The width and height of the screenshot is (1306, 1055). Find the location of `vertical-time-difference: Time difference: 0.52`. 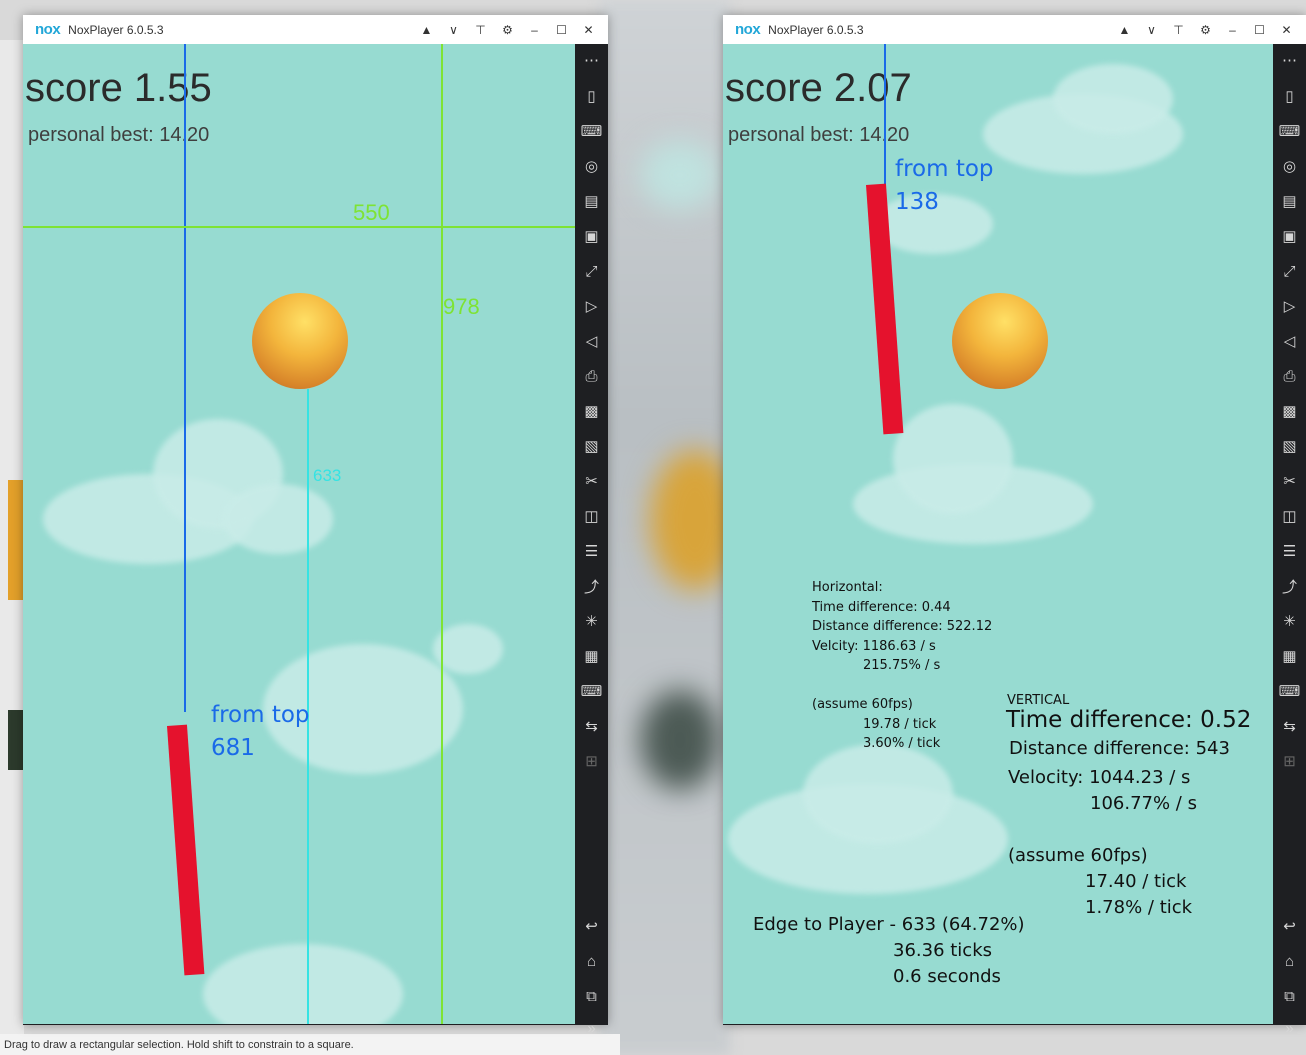

vertical-time-difference: Time difference: 0.52 is located at coordinates (1129, 720).